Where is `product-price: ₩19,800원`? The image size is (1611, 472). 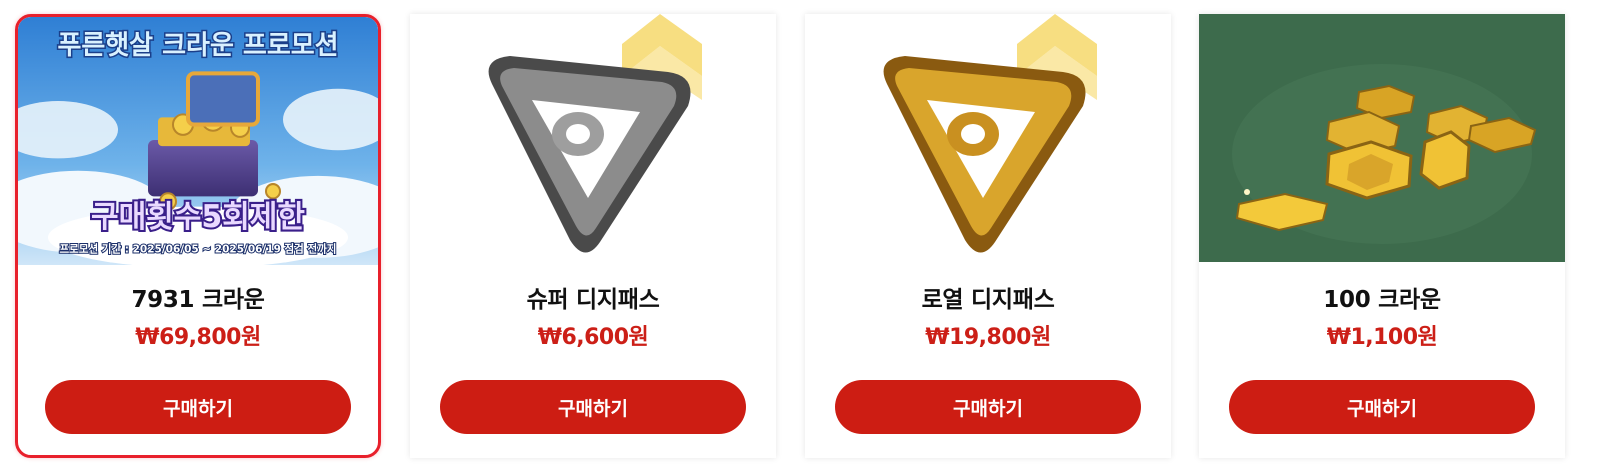 product-price: ₩19,800원 is located at coordinates (988, 337).